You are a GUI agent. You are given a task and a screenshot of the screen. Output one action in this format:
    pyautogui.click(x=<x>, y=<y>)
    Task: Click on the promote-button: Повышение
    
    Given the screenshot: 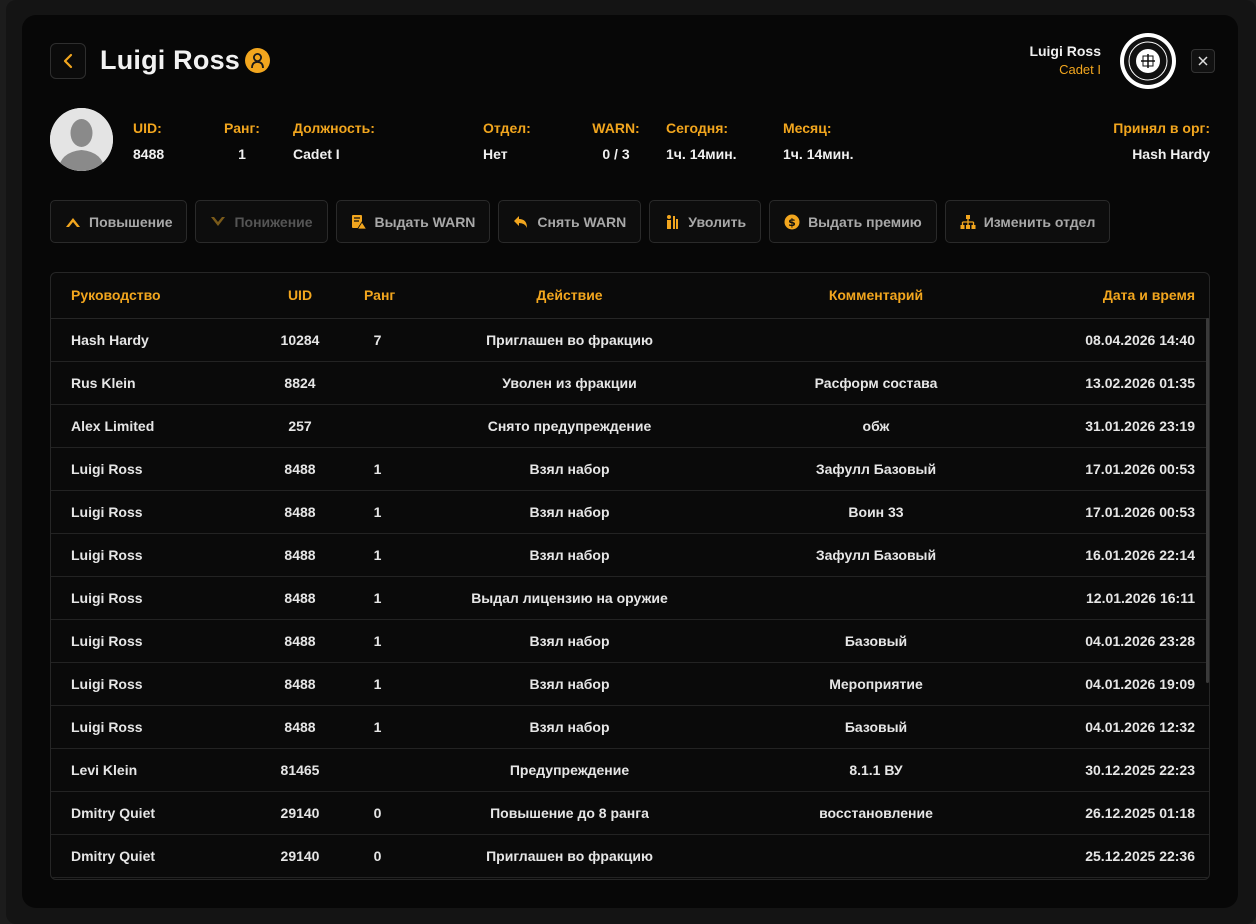 What is the action you would take?
    pyautogui.click(x=119, y=221)
    